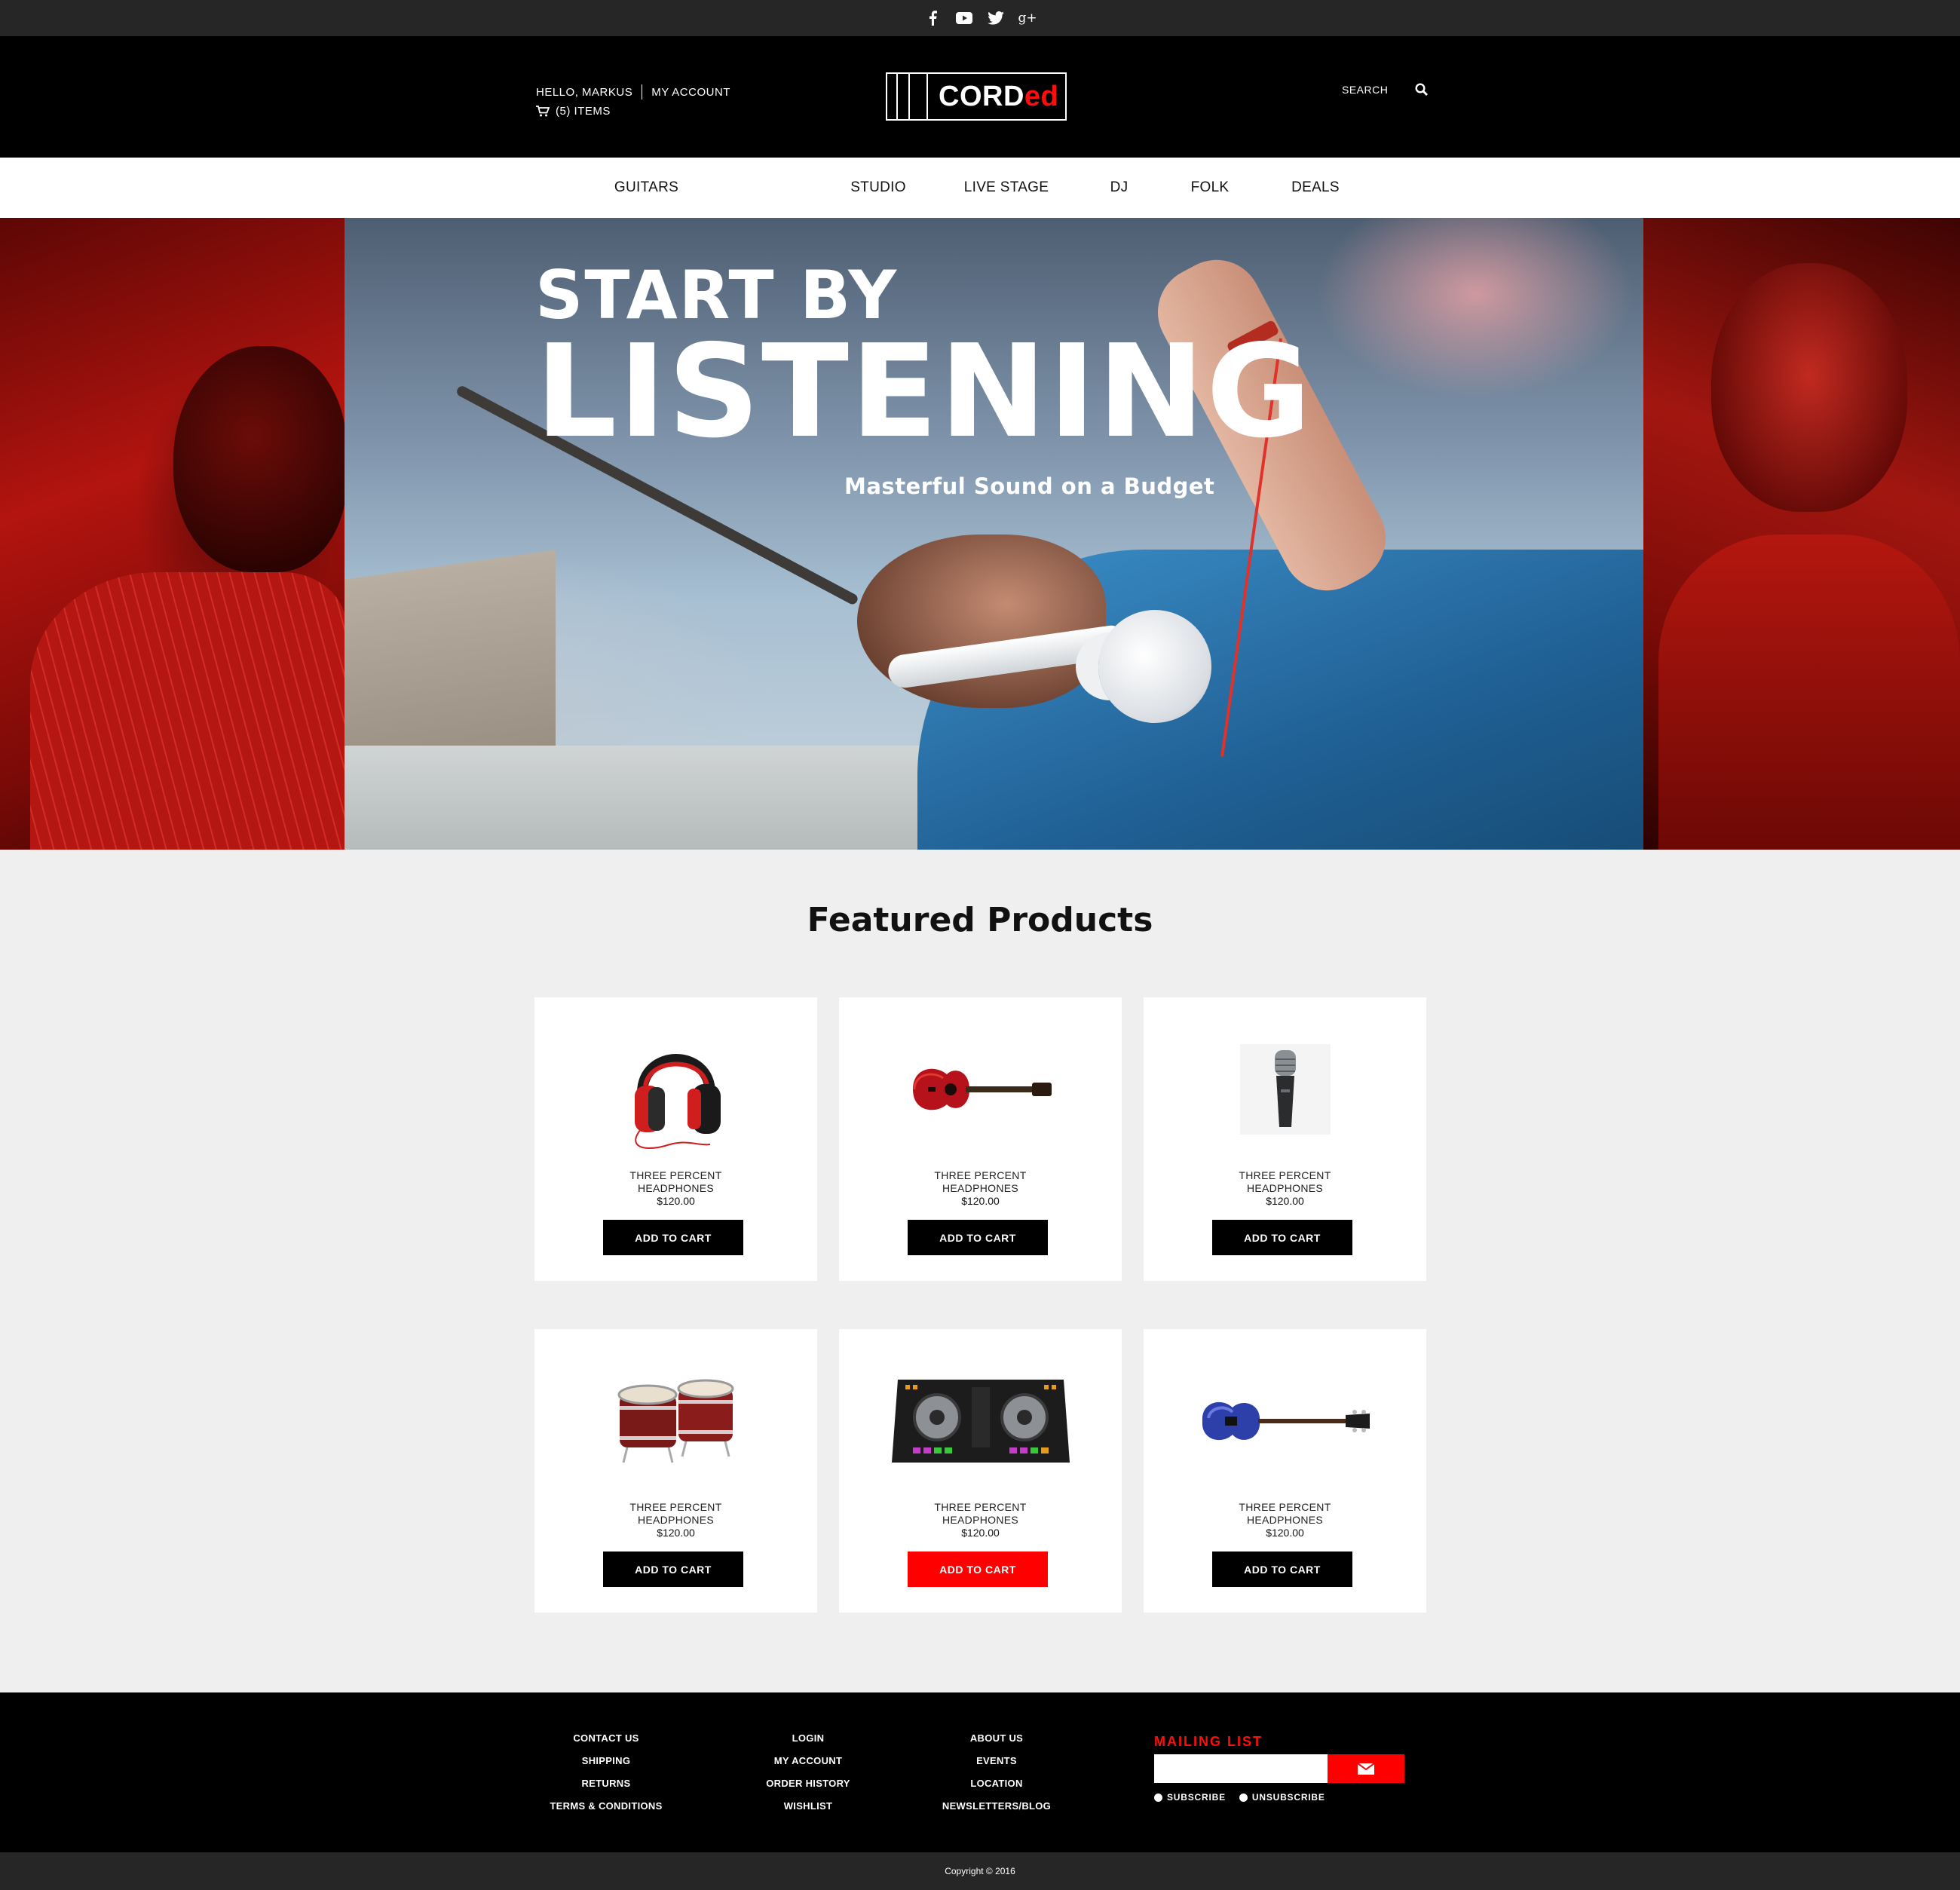  I want to click on nav-item-folk: FOLK, so click(1210, 188).